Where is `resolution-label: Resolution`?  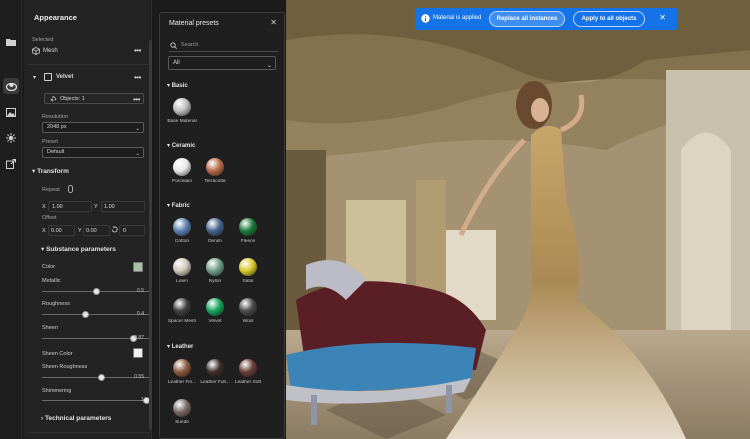 resolution-label: Resolution is located at coordinates (55, 117).